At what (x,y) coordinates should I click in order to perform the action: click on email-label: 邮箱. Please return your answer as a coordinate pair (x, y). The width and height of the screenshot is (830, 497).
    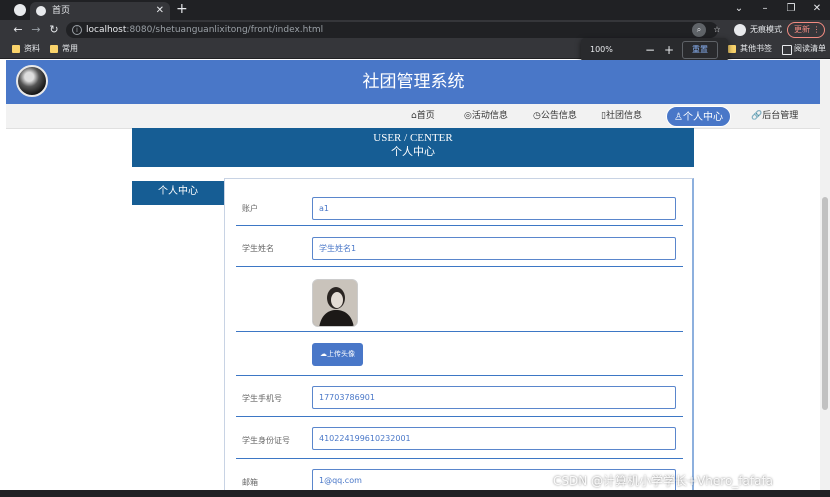
    Looking at the image, I should click on (250, 482).